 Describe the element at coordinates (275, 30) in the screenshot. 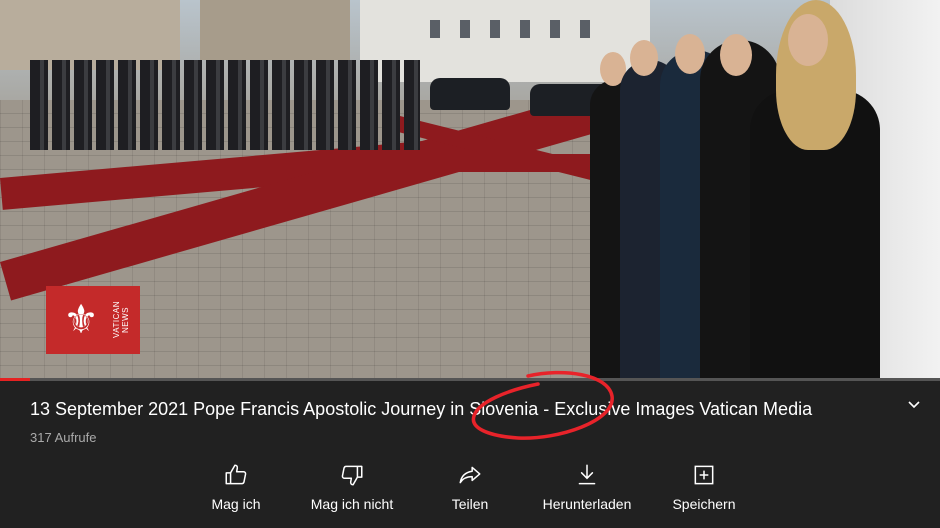

I see `video-scene-building-mid` at that location.